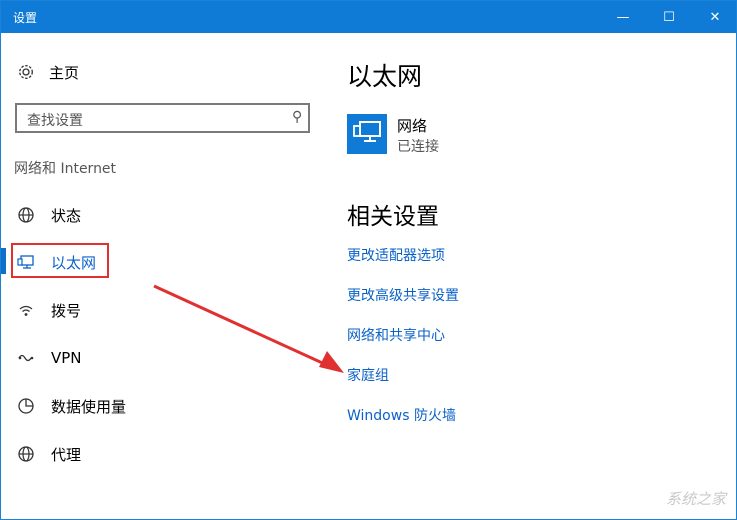 Image resolution: width=737 pixels, height=520 pixels. What do you see at coordinates (89, 406) in the screenshot?
I see `sidebar-item-label: 数据使用量` at bounding box center [89, 406].